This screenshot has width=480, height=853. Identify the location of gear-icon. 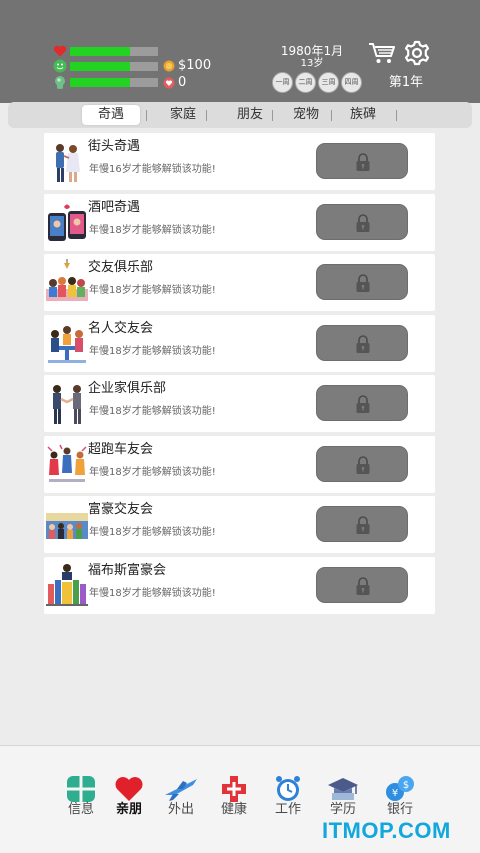
(417, 53).